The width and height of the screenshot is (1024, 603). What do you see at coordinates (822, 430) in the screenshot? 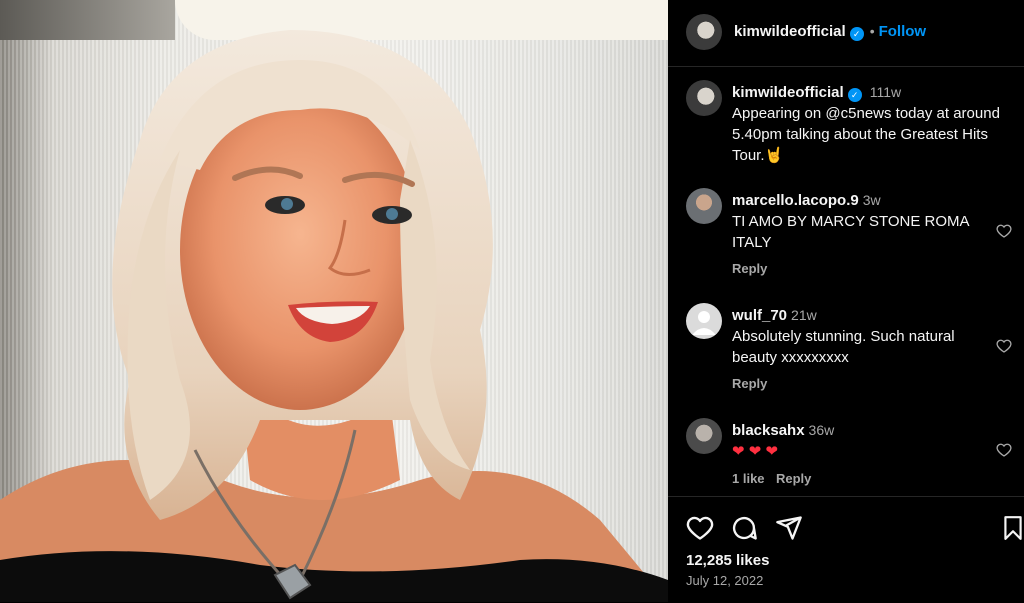
I see `comment-timestamp: 36w` at bounding box center [822, 430].